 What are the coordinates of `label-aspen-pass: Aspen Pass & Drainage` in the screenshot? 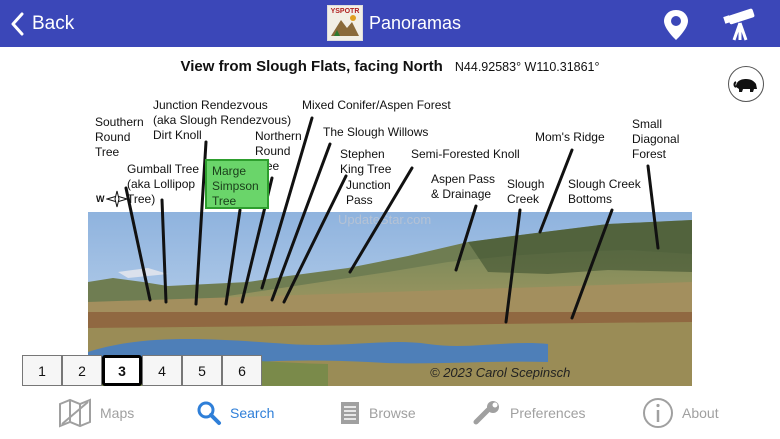 It's located at (463, 187).